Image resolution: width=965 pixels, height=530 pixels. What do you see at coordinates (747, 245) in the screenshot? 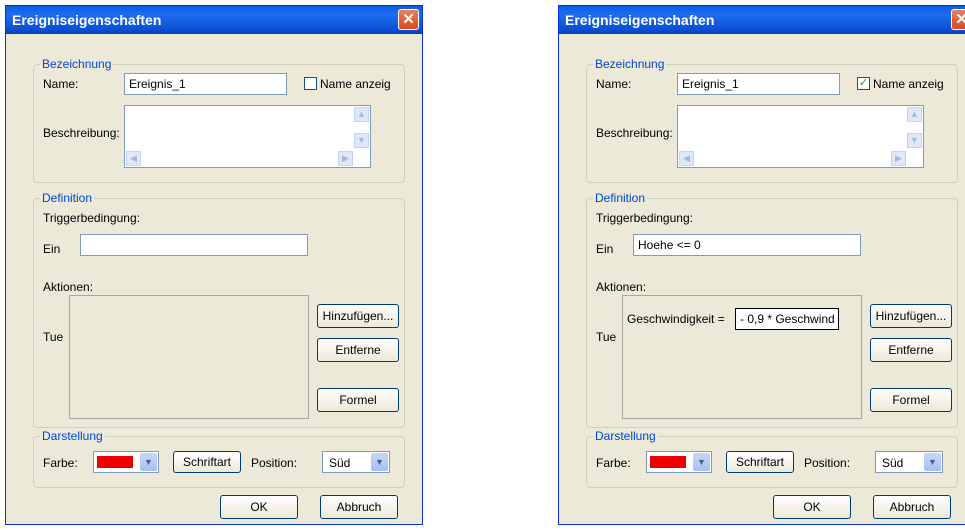
I see `trigger-input: Hoehe <= 0` at bounding box center [747, 245].